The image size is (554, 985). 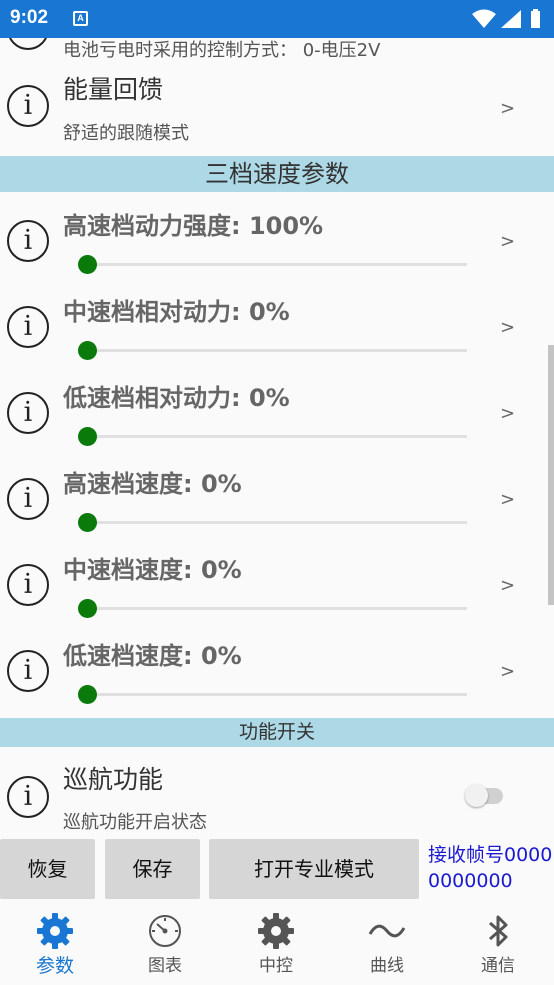 I want to click on energy-feedback-row: i 能量回馈 舒适的跟随模式 >, so click(x=277, y=107).